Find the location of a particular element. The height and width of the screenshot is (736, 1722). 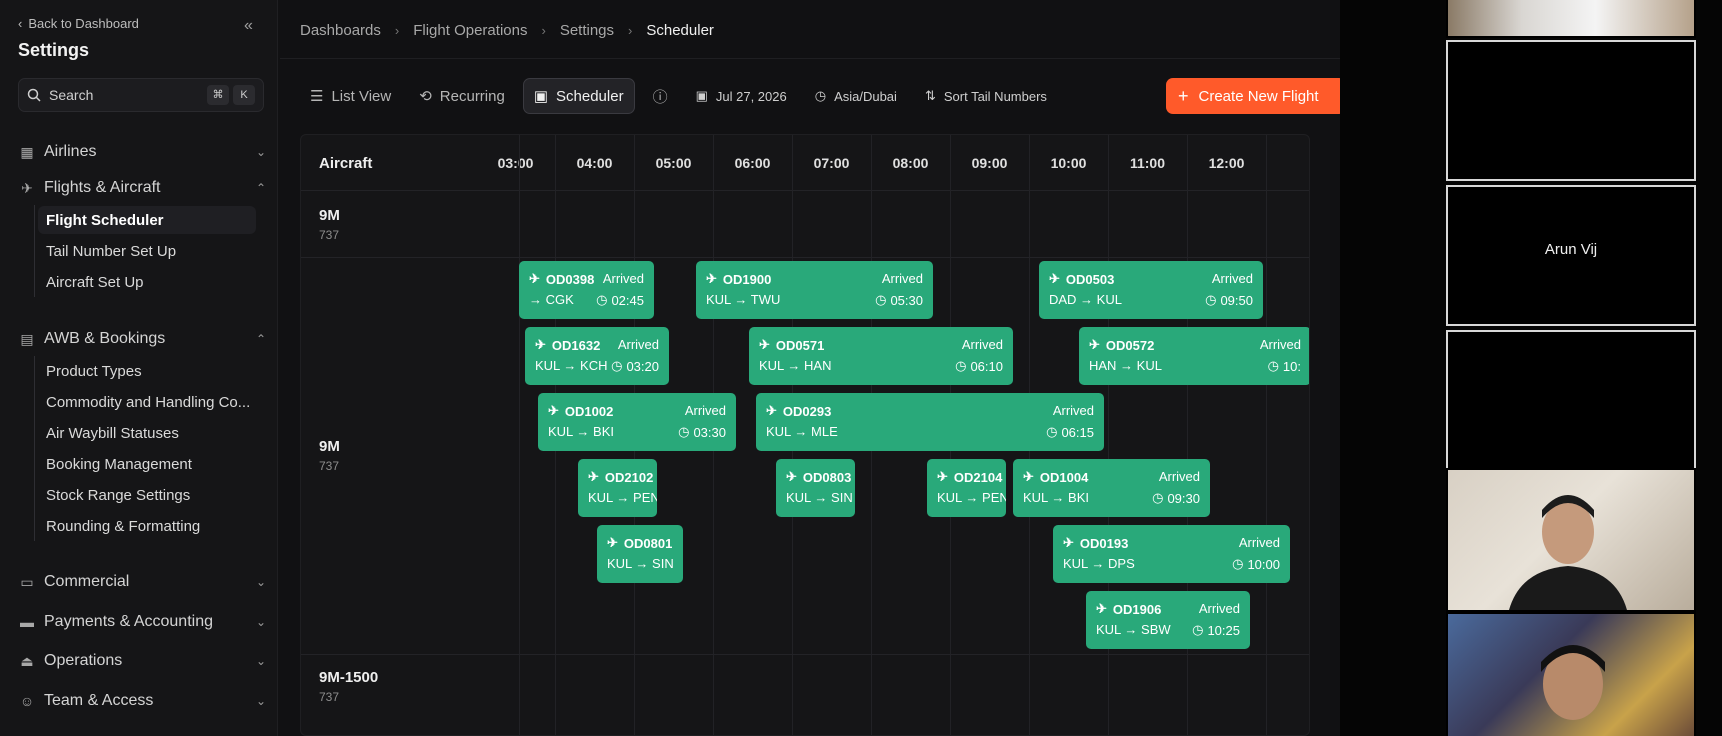

sidebar-item-aircraft-set-up: Aircraft Set Up is located at coordinates (147, 282).